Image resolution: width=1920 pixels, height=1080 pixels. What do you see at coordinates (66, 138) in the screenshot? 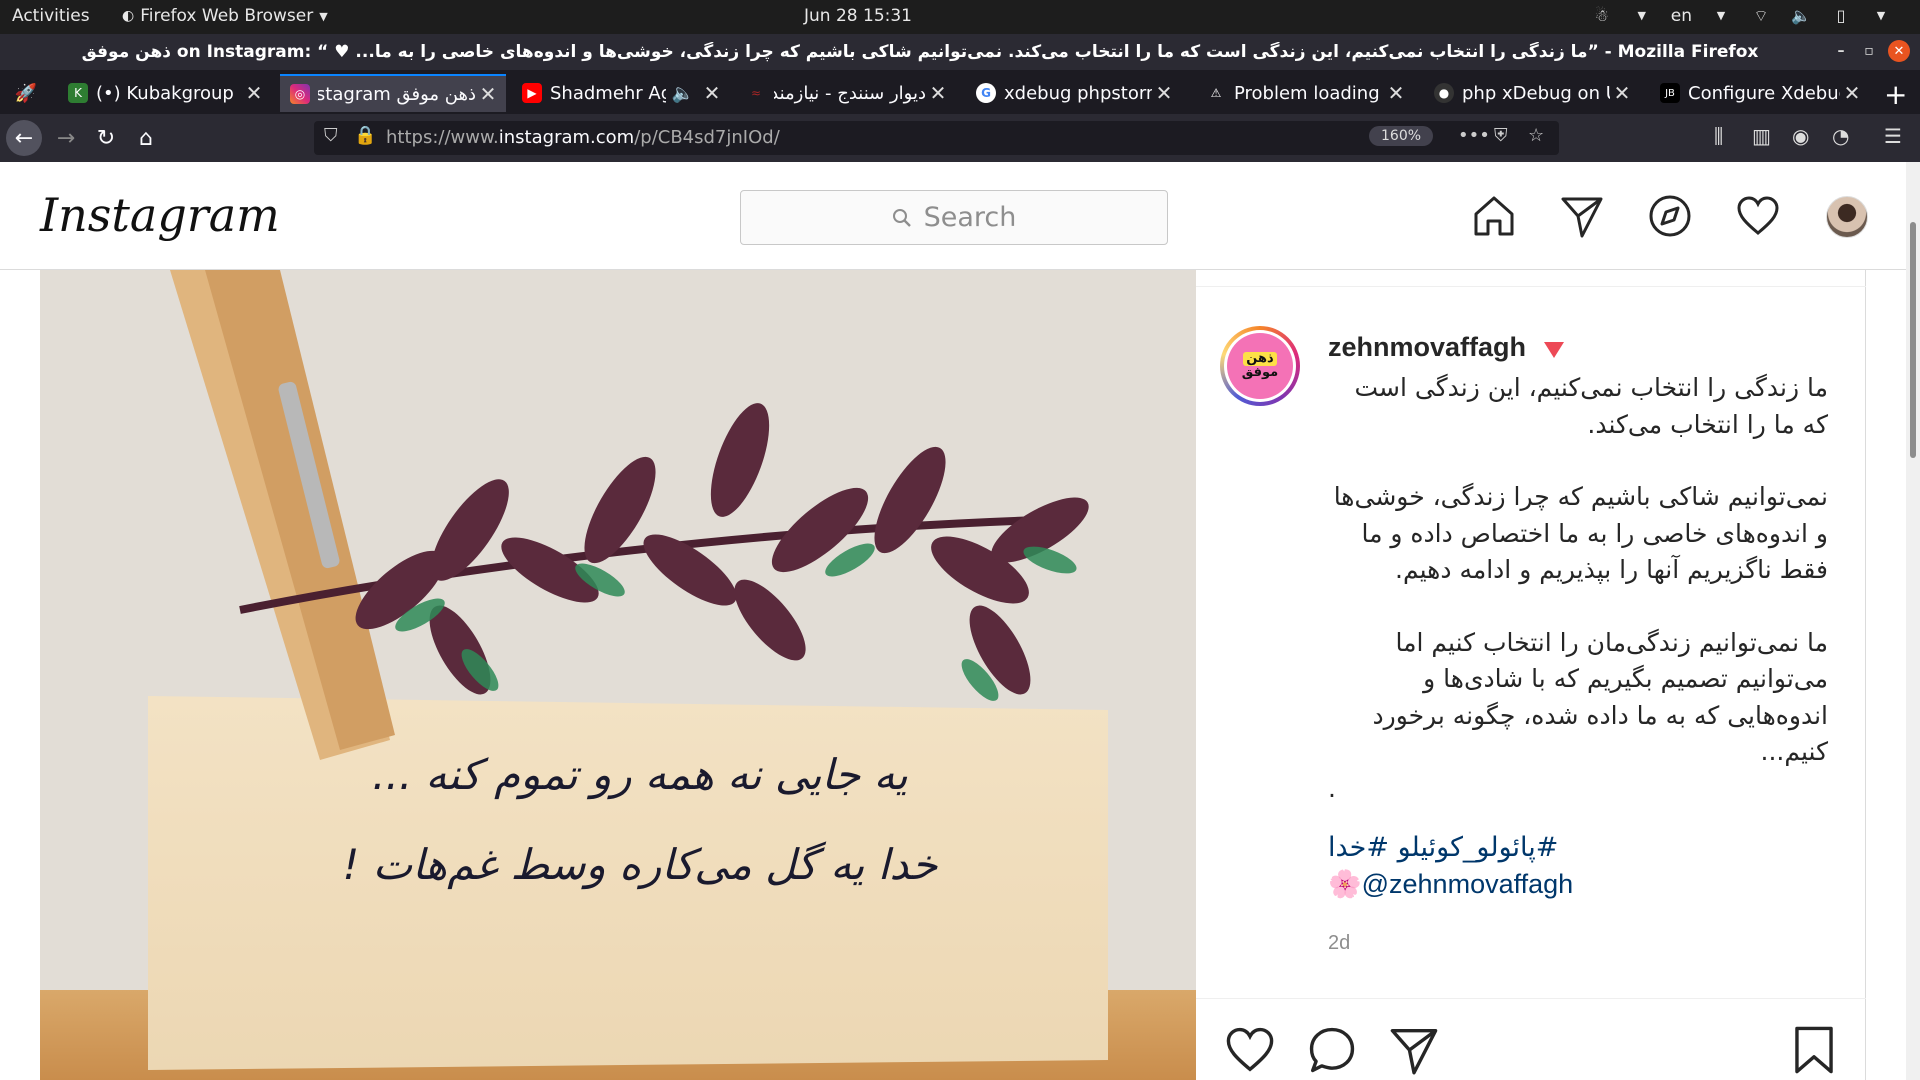
I see `forward-button: →` at bounding box center [66, 138].